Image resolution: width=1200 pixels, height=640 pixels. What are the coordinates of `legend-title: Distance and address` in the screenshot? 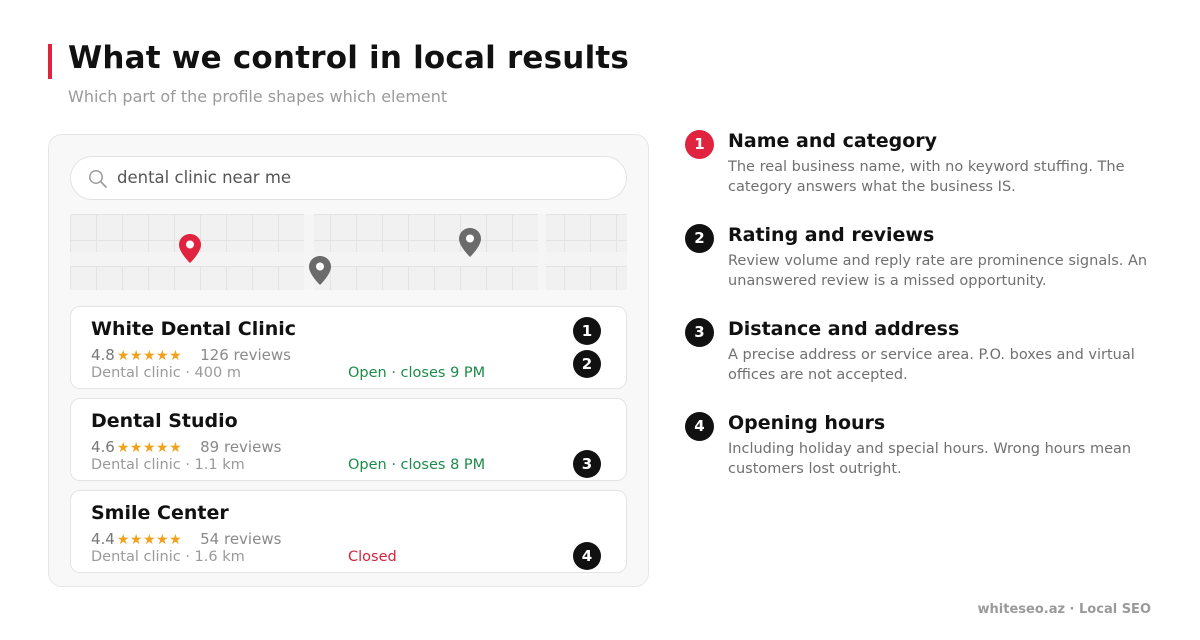 It's located at (844, 329).